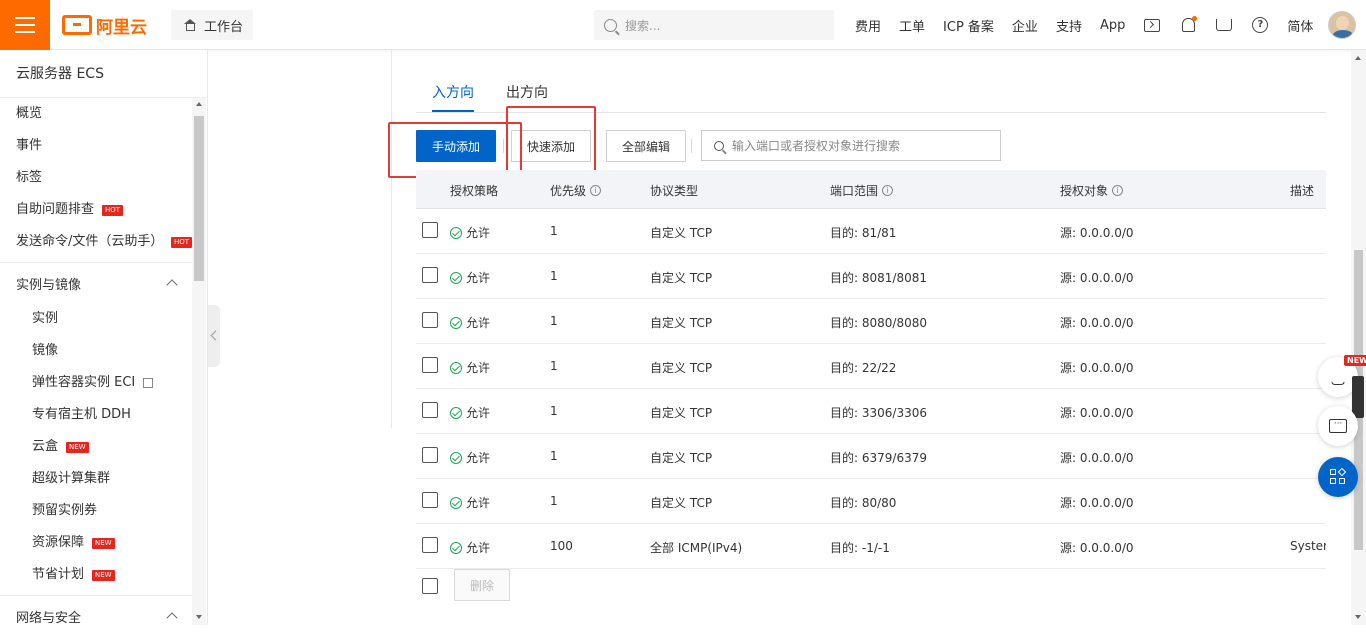 The width and height of the screenshot is (1366, 636). What do you see at coordinates (871, 231) in the screenshot?
I see `table-row: 允许 1 自定义 TCP 目的: 81/81 源: 0.0.0.0/0` at bounding box center [871, 231].